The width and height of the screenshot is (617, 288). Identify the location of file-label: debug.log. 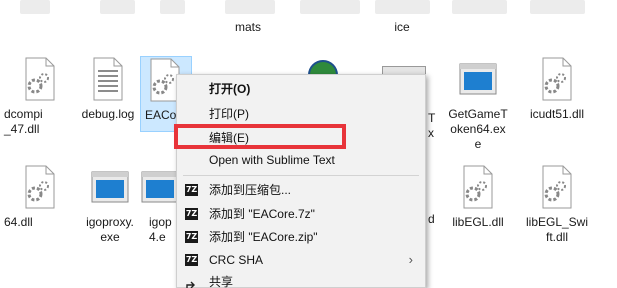
(108, 114).